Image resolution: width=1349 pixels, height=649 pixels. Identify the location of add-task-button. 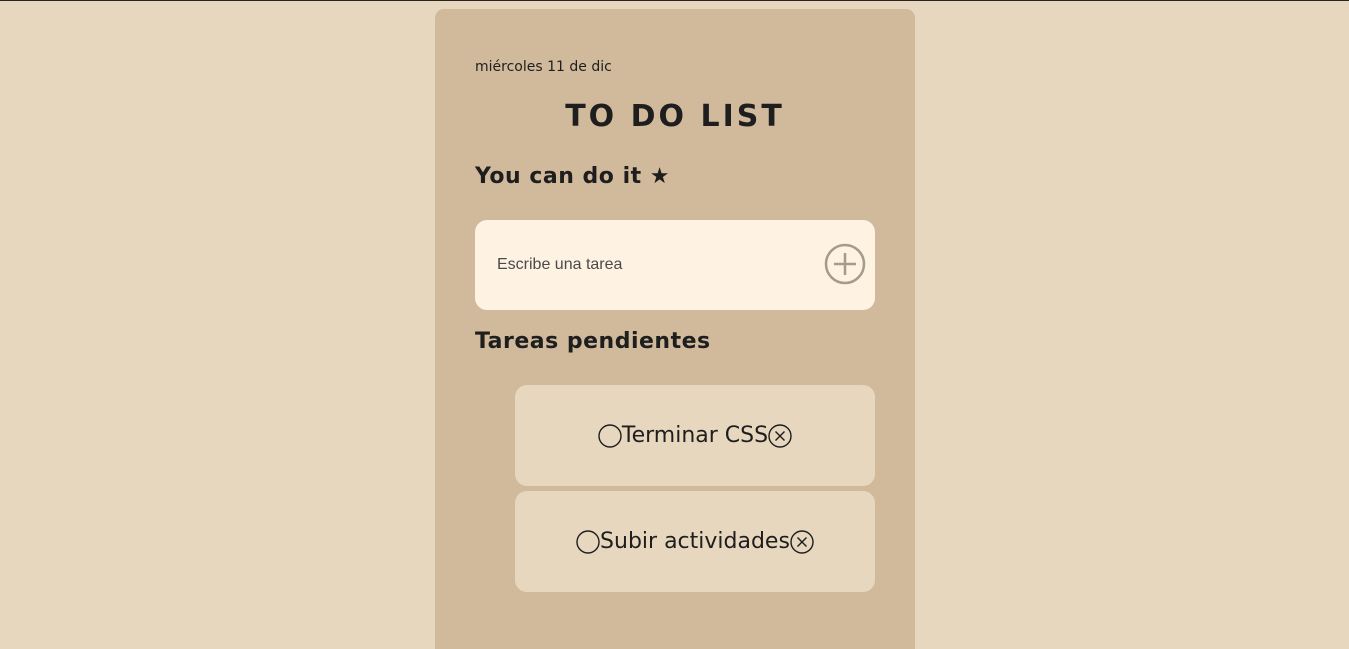
(845, 264).